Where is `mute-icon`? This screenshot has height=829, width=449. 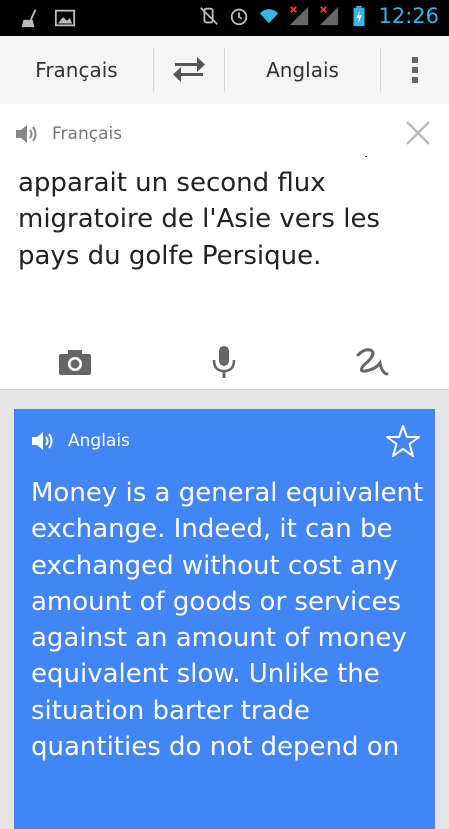
mute-icon is located at coordinates (209, 16).